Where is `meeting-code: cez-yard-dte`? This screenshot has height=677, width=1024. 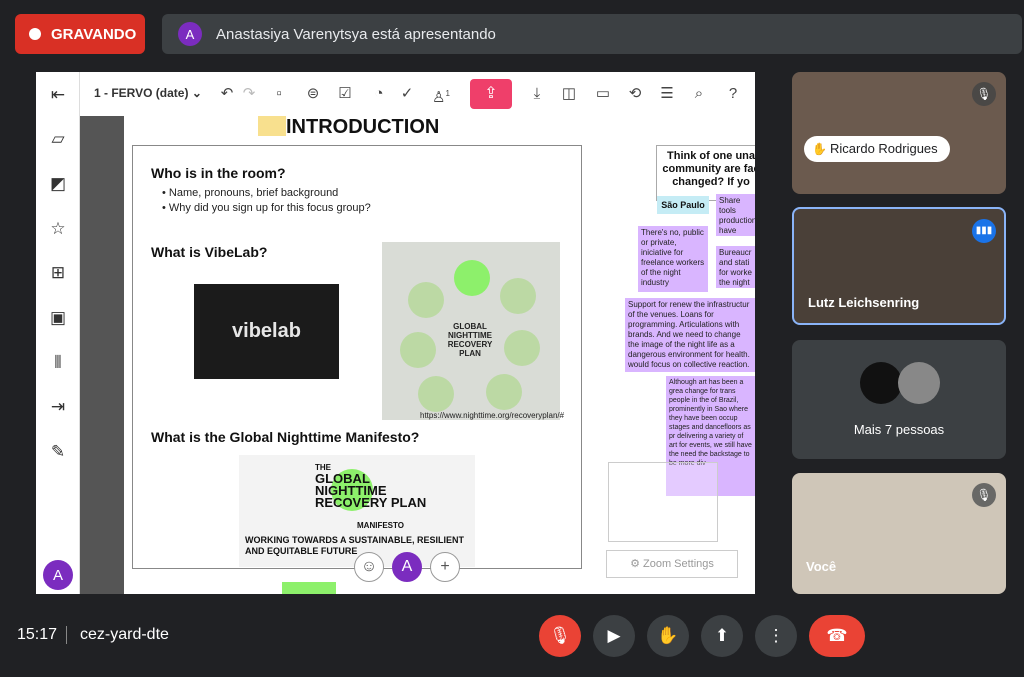 meeting-code: cez-yard-dte is located at coordinates (124, 634).